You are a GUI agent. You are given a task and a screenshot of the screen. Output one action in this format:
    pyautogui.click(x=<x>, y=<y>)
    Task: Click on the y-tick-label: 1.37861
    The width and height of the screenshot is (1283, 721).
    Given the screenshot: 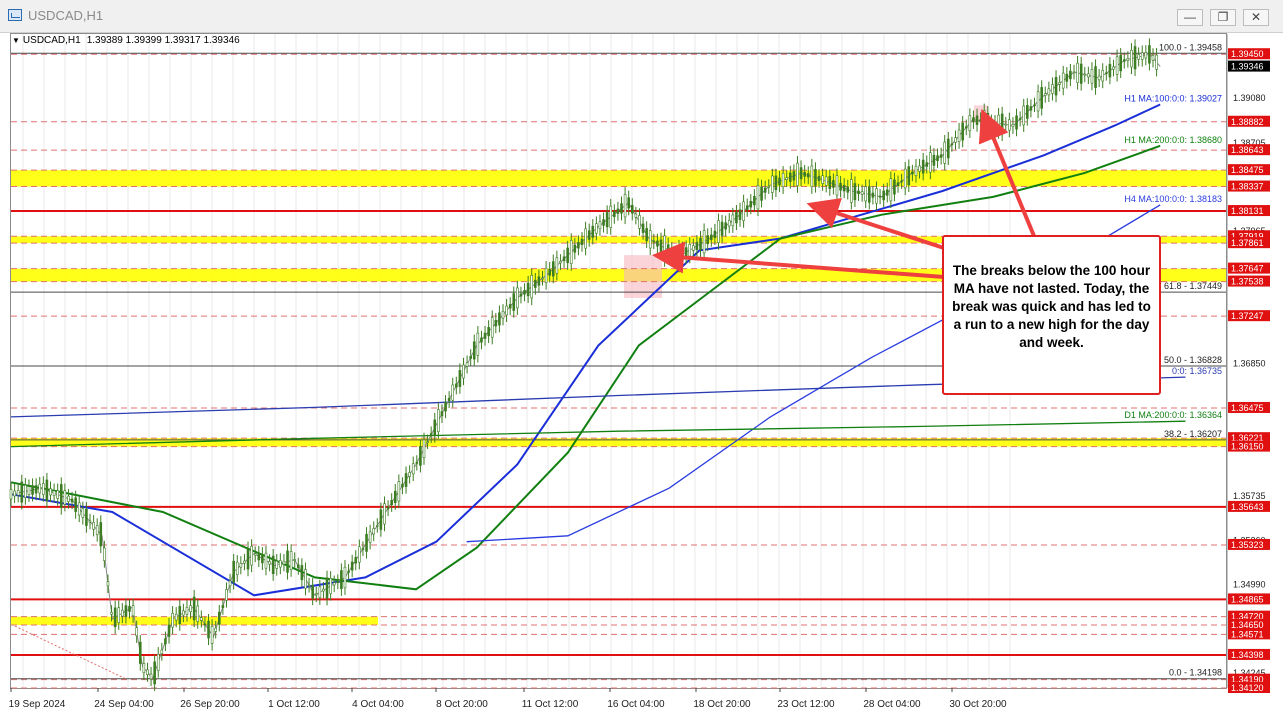 What is the action you would take?
    pyautogui.click(x=1249, y=243)
    